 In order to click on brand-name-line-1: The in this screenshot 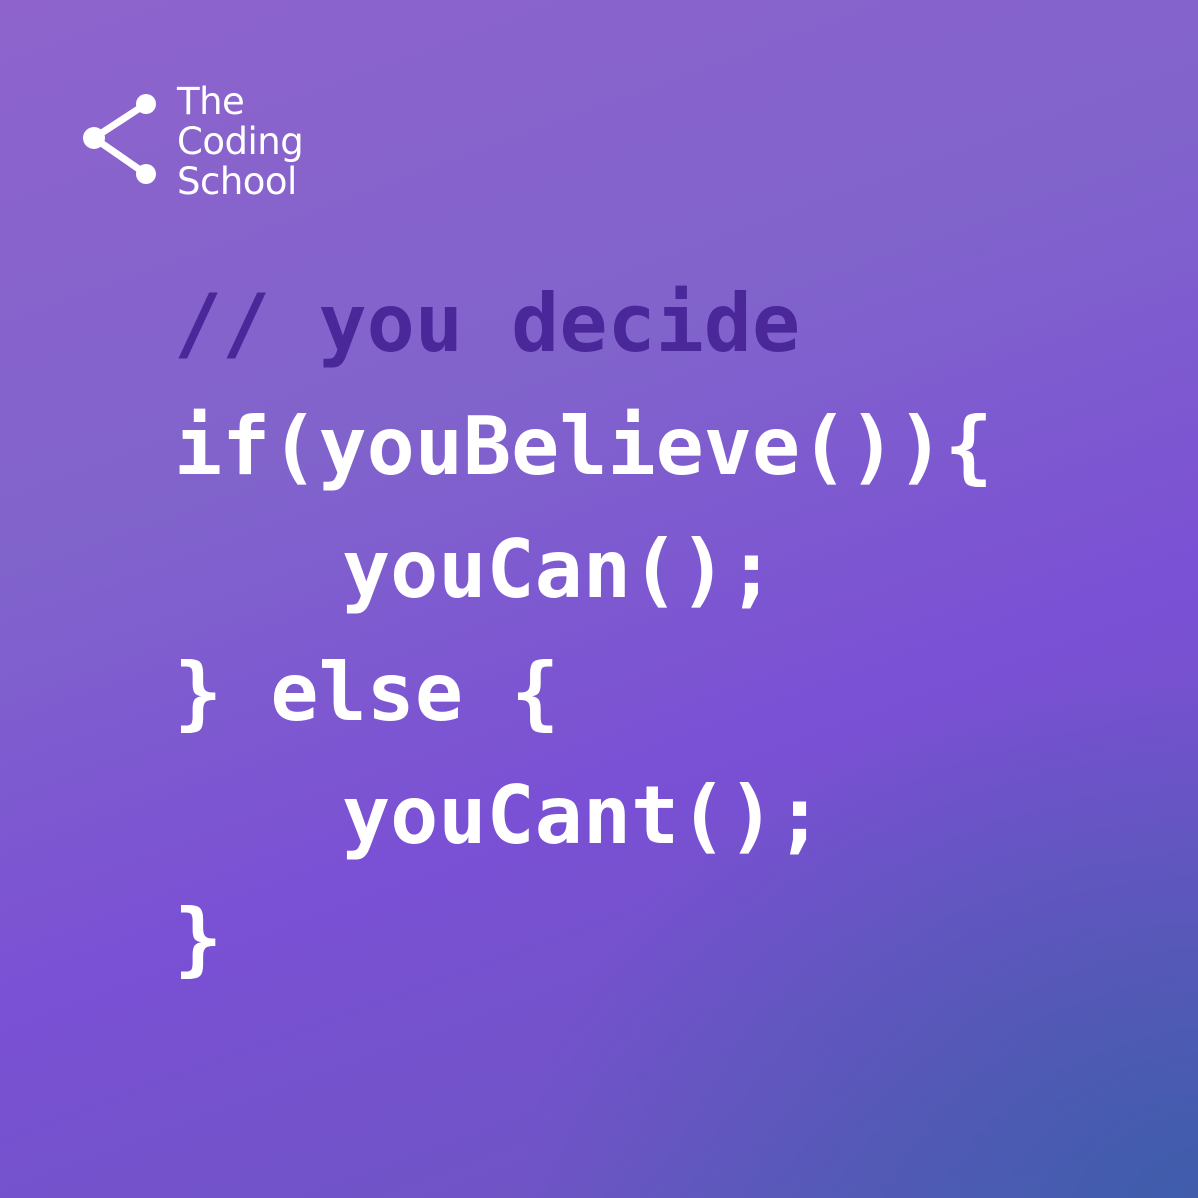, I will do `click(211, 101)`.